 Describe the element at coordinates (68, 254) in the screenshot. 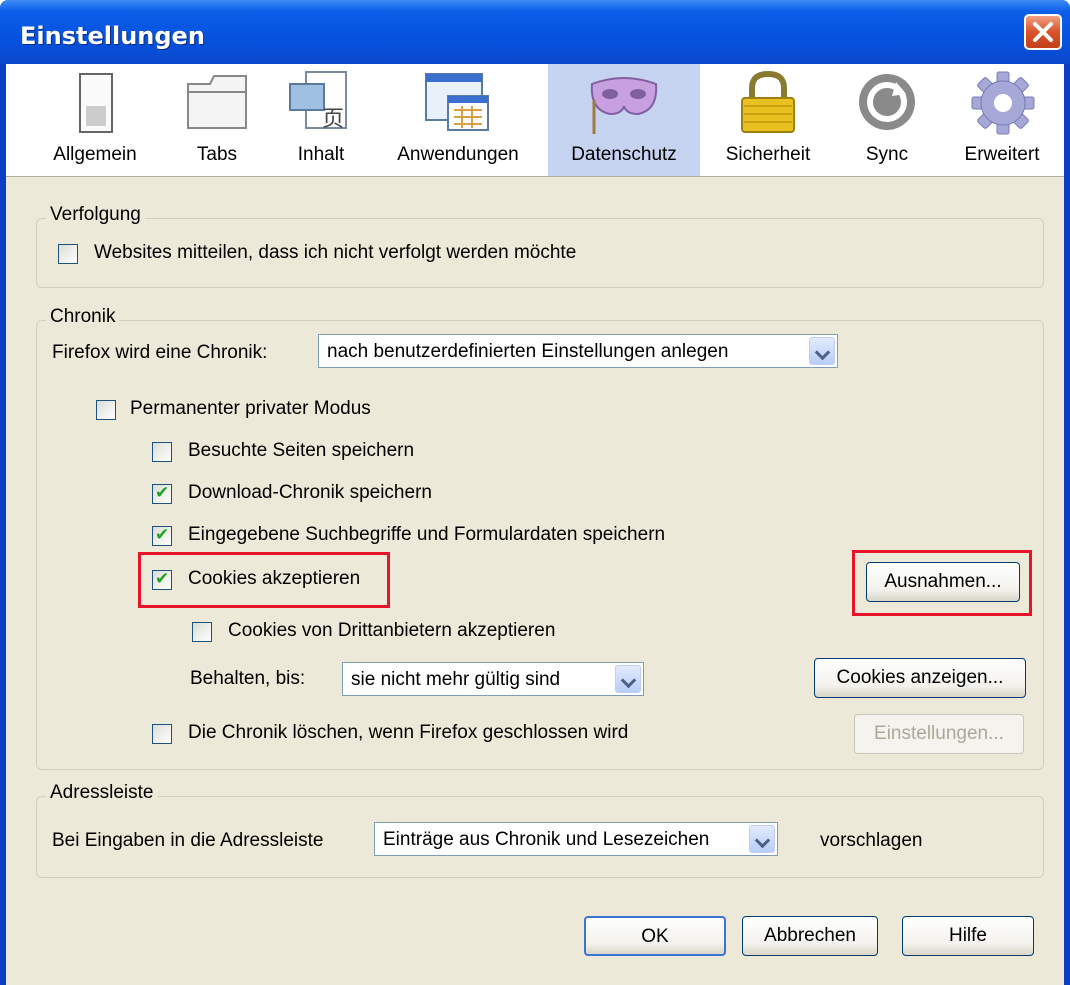

I see `do-not-track-checkbox` at that location.